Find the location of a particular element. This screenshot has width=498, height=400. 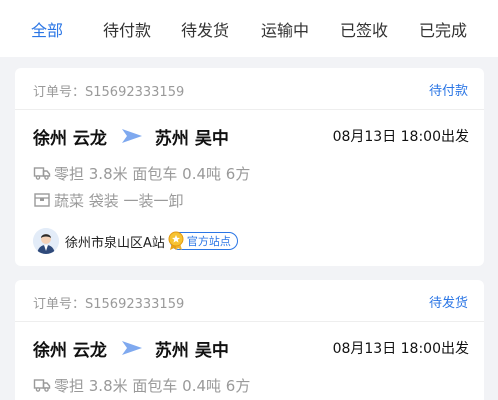

order-status: 待付款 is located at coordinates (448, 91).